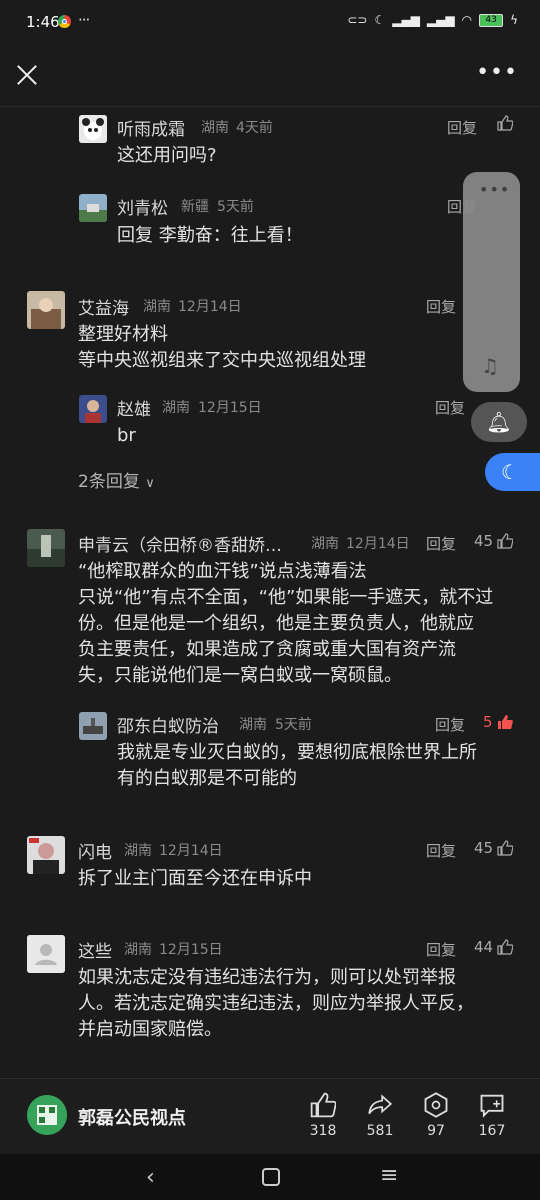 This screenshot has height=1200, width=540. What do you see at coordinates (95, 850) in the screenshot?
I see `comment-author: 闪电` at bounding box center [95, 850].